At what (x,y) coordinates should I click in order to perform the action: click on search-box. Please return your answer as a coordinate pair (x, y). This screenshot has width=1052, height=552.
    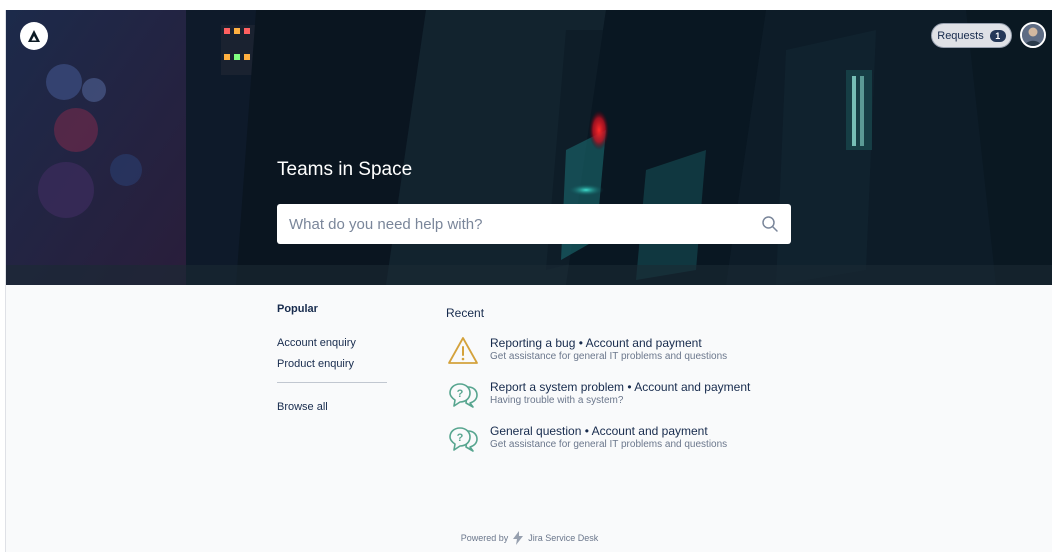
    Looking at the image, I should click on (534, 224).